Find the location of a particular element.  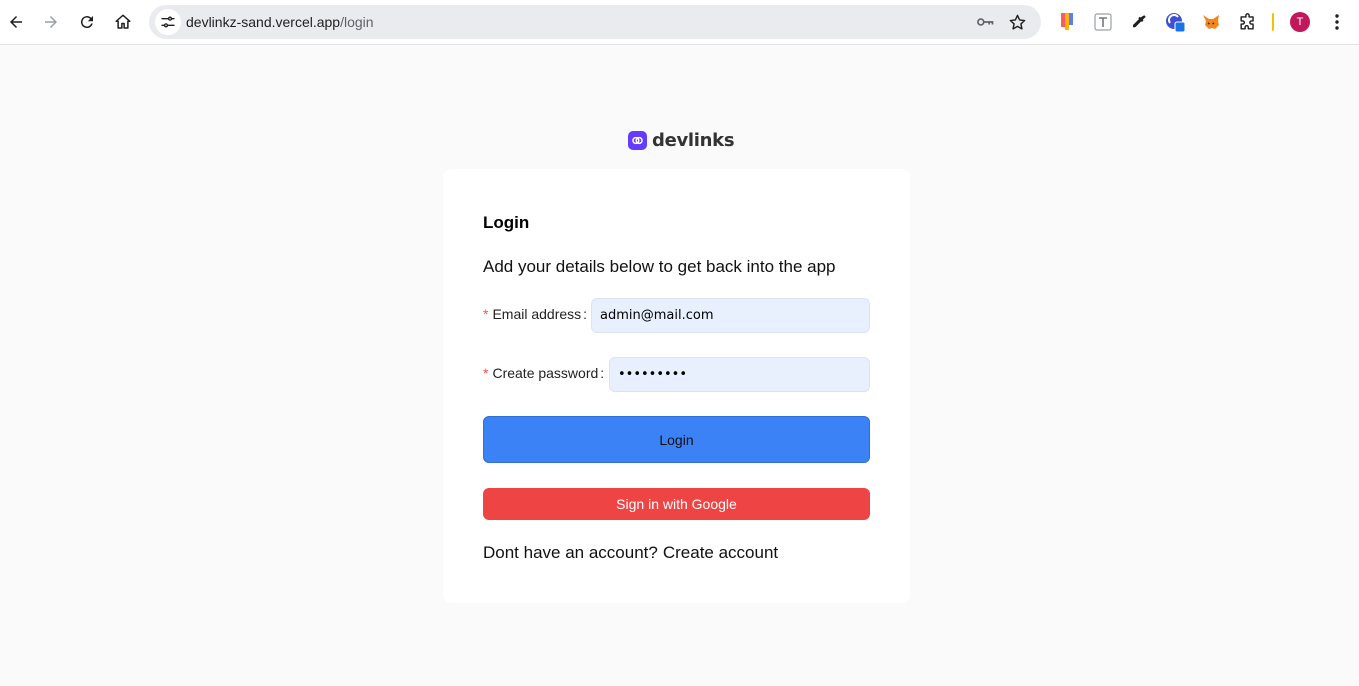

url-path: /login is located at coordinates (357, 22).